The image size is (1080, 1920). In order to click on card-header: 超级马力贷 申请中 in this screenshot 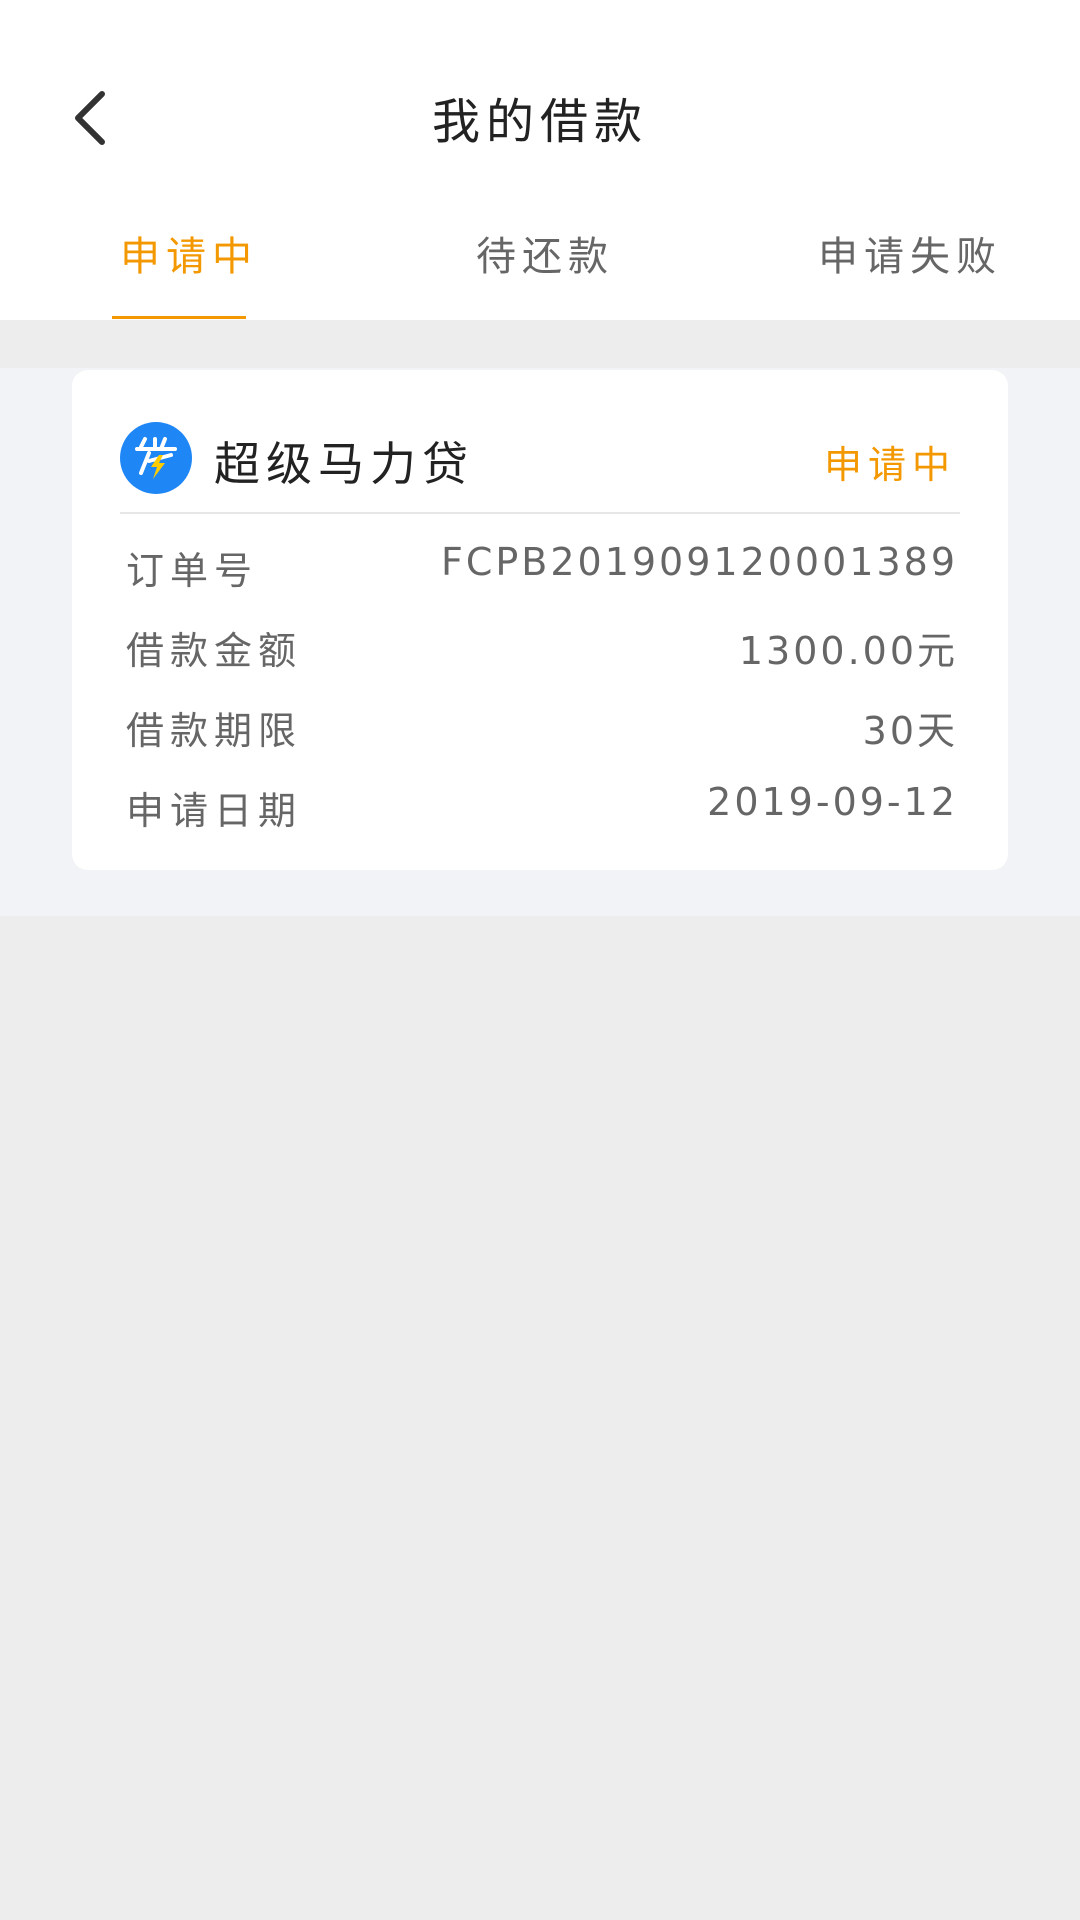, I will do `click(540, 462)`.